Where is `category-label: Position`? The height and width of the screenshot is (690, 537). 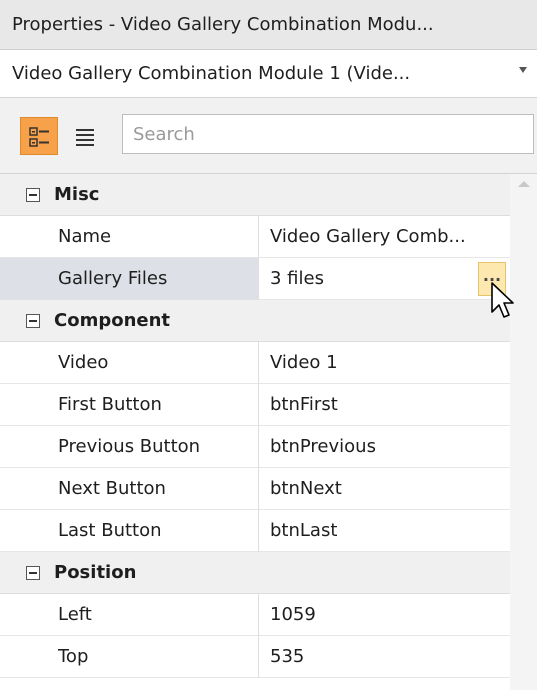 category-label: Position is located at coordinates (95, 572).